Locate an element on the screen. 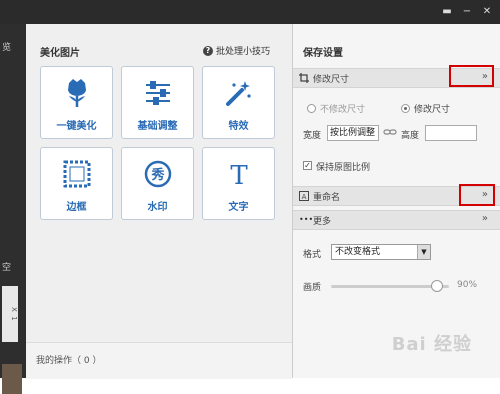 This screenshot has height=394, width=500. svg-text: 秀 is located at coordinates (157, 175).